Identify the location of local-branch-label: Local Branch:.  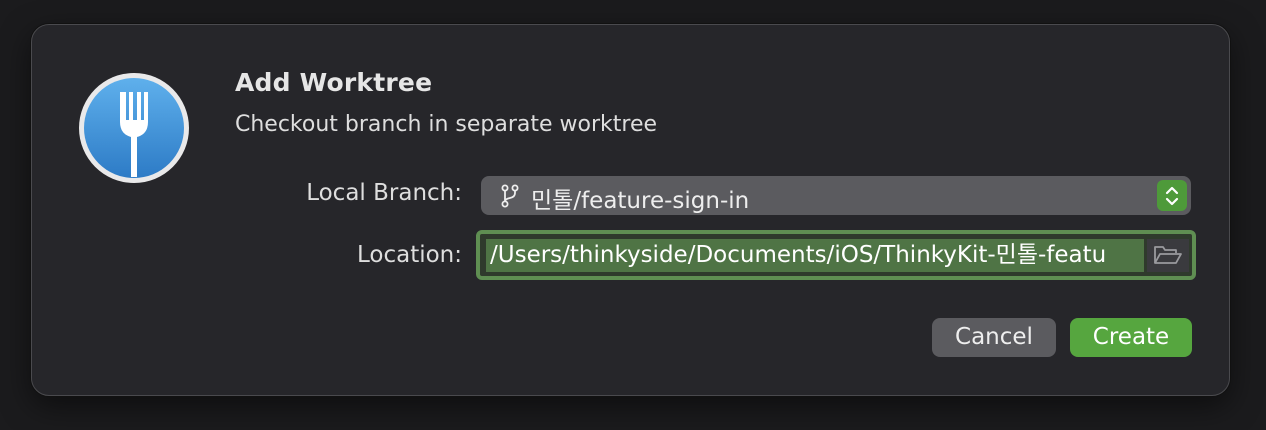
(384, 193).